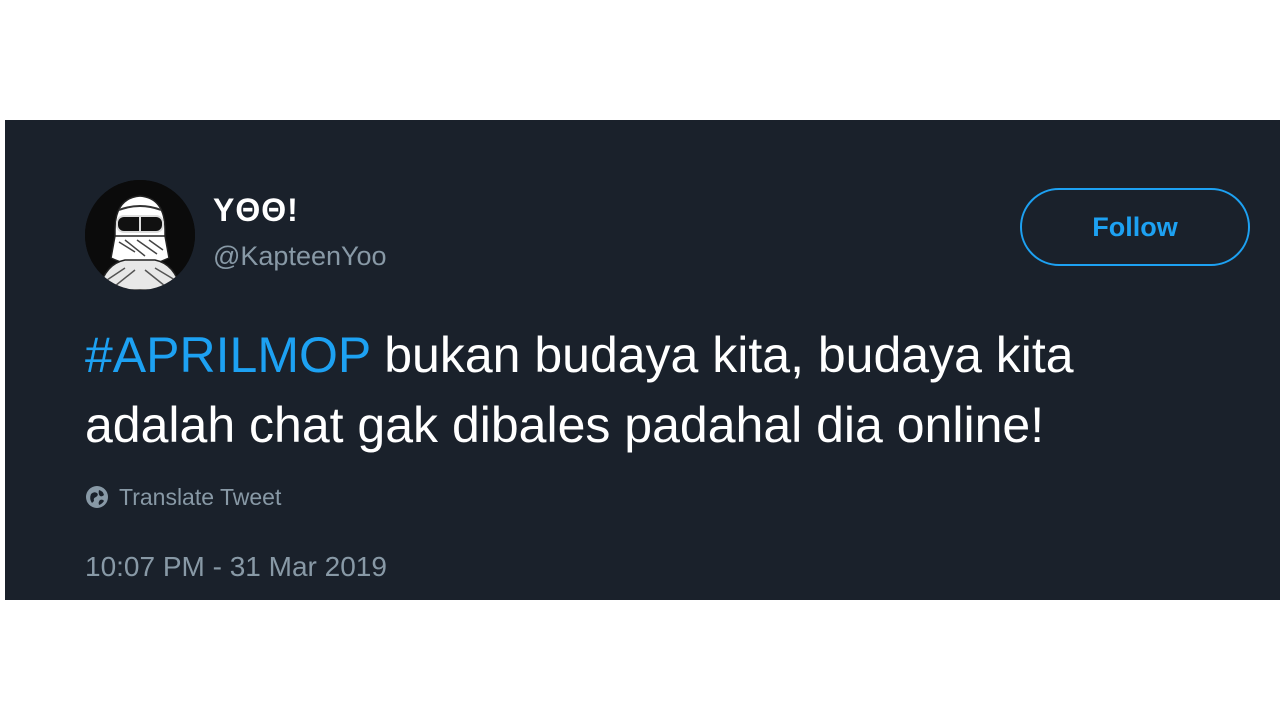 The height and width of the screenshot is (720, 1280). I want to click on user-handle: @KapteenYoo, so click(300, 256).